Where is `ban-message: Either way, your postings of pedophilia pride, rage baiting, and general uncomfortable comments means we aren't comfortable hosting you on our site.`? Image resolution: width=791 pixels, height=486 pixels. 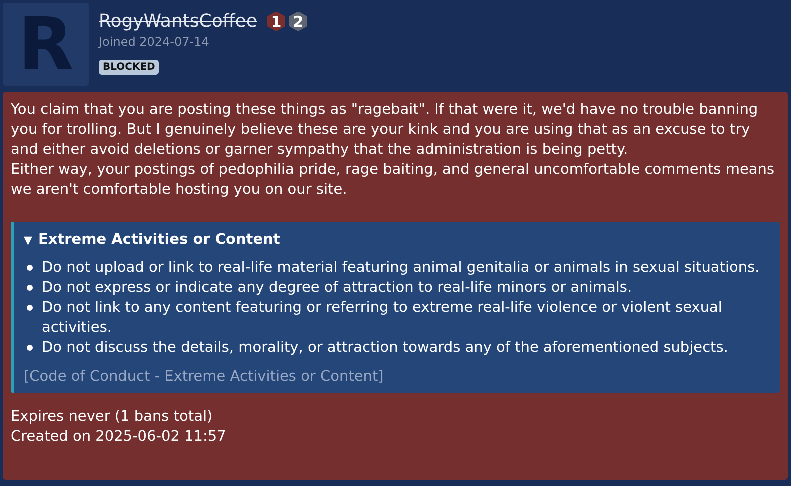 ban-message: Either way, your postings of pedophilia pride, rage baiting, and general uncomfortable comments means we aren't comfortable hosting you on our site. is located at coordinates (393, 180).